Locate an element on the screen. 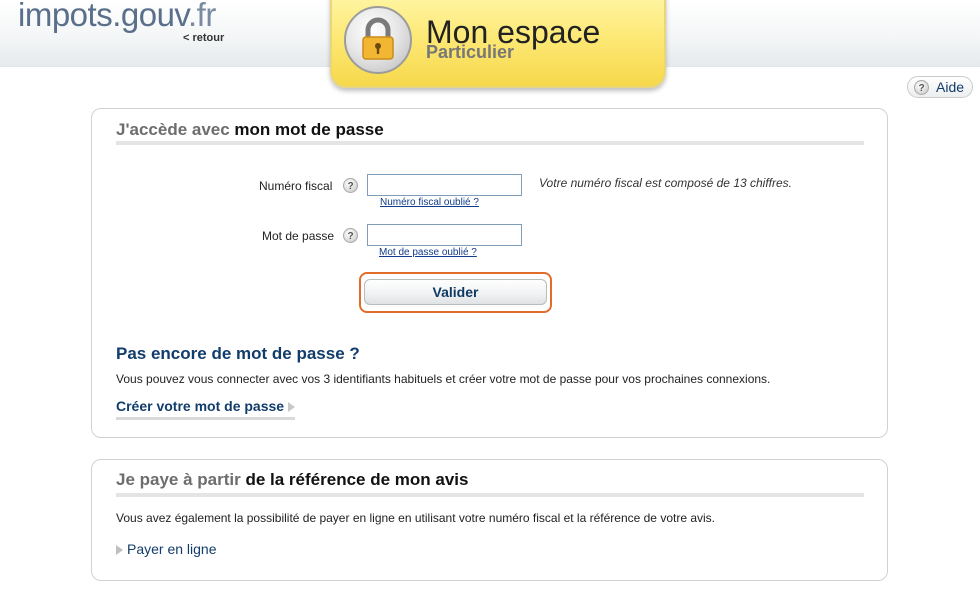  password-label: Mot de passe is located at coordinates (298, 236).